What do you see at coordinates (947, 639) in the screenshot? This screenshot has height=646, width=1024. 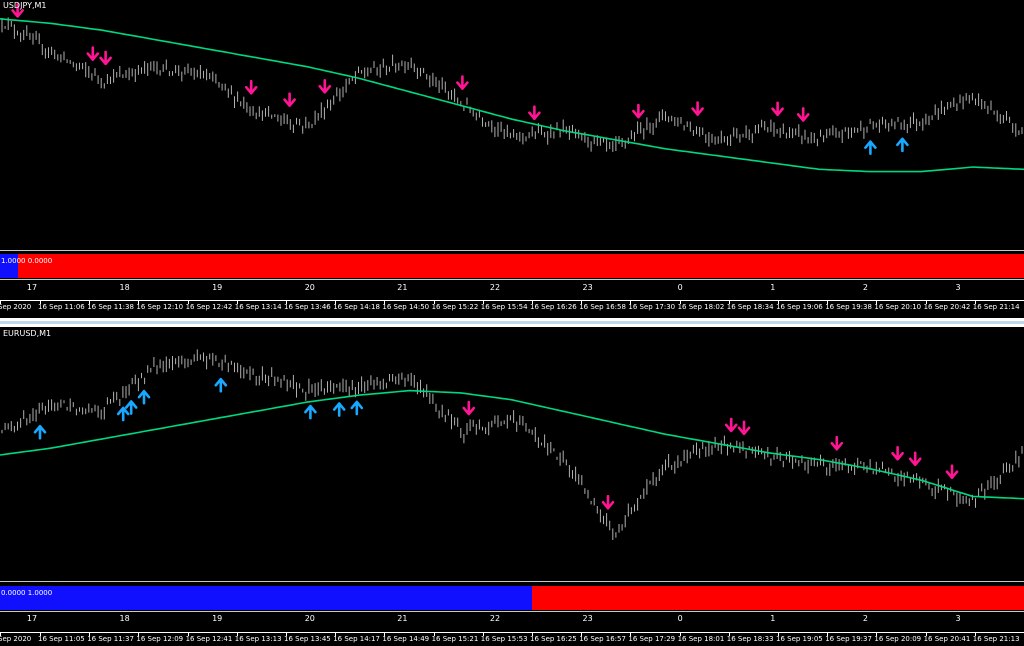 I see `time-label: 16 Sep 20:41` at bounding box center [947, 639].